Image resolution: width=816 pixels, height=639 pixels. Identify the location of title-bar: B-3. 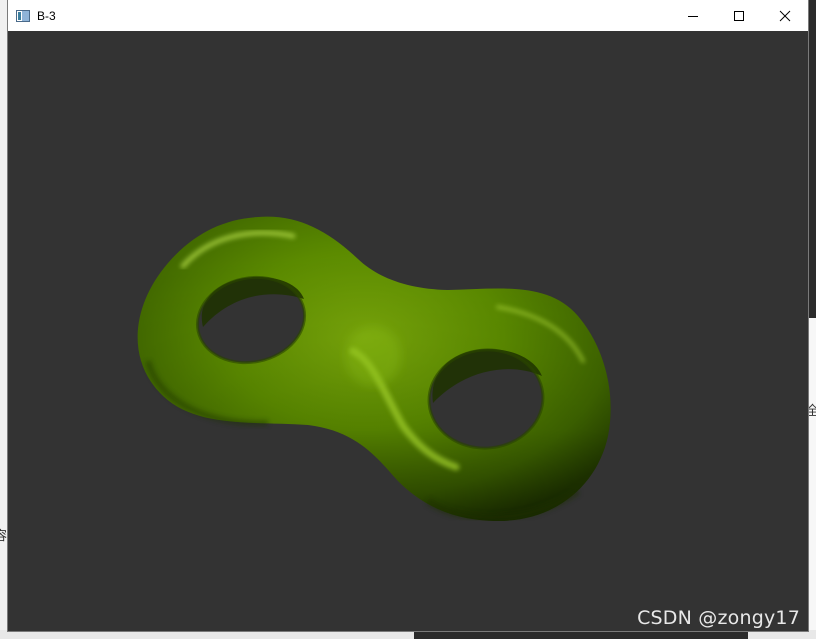
(408, 15).